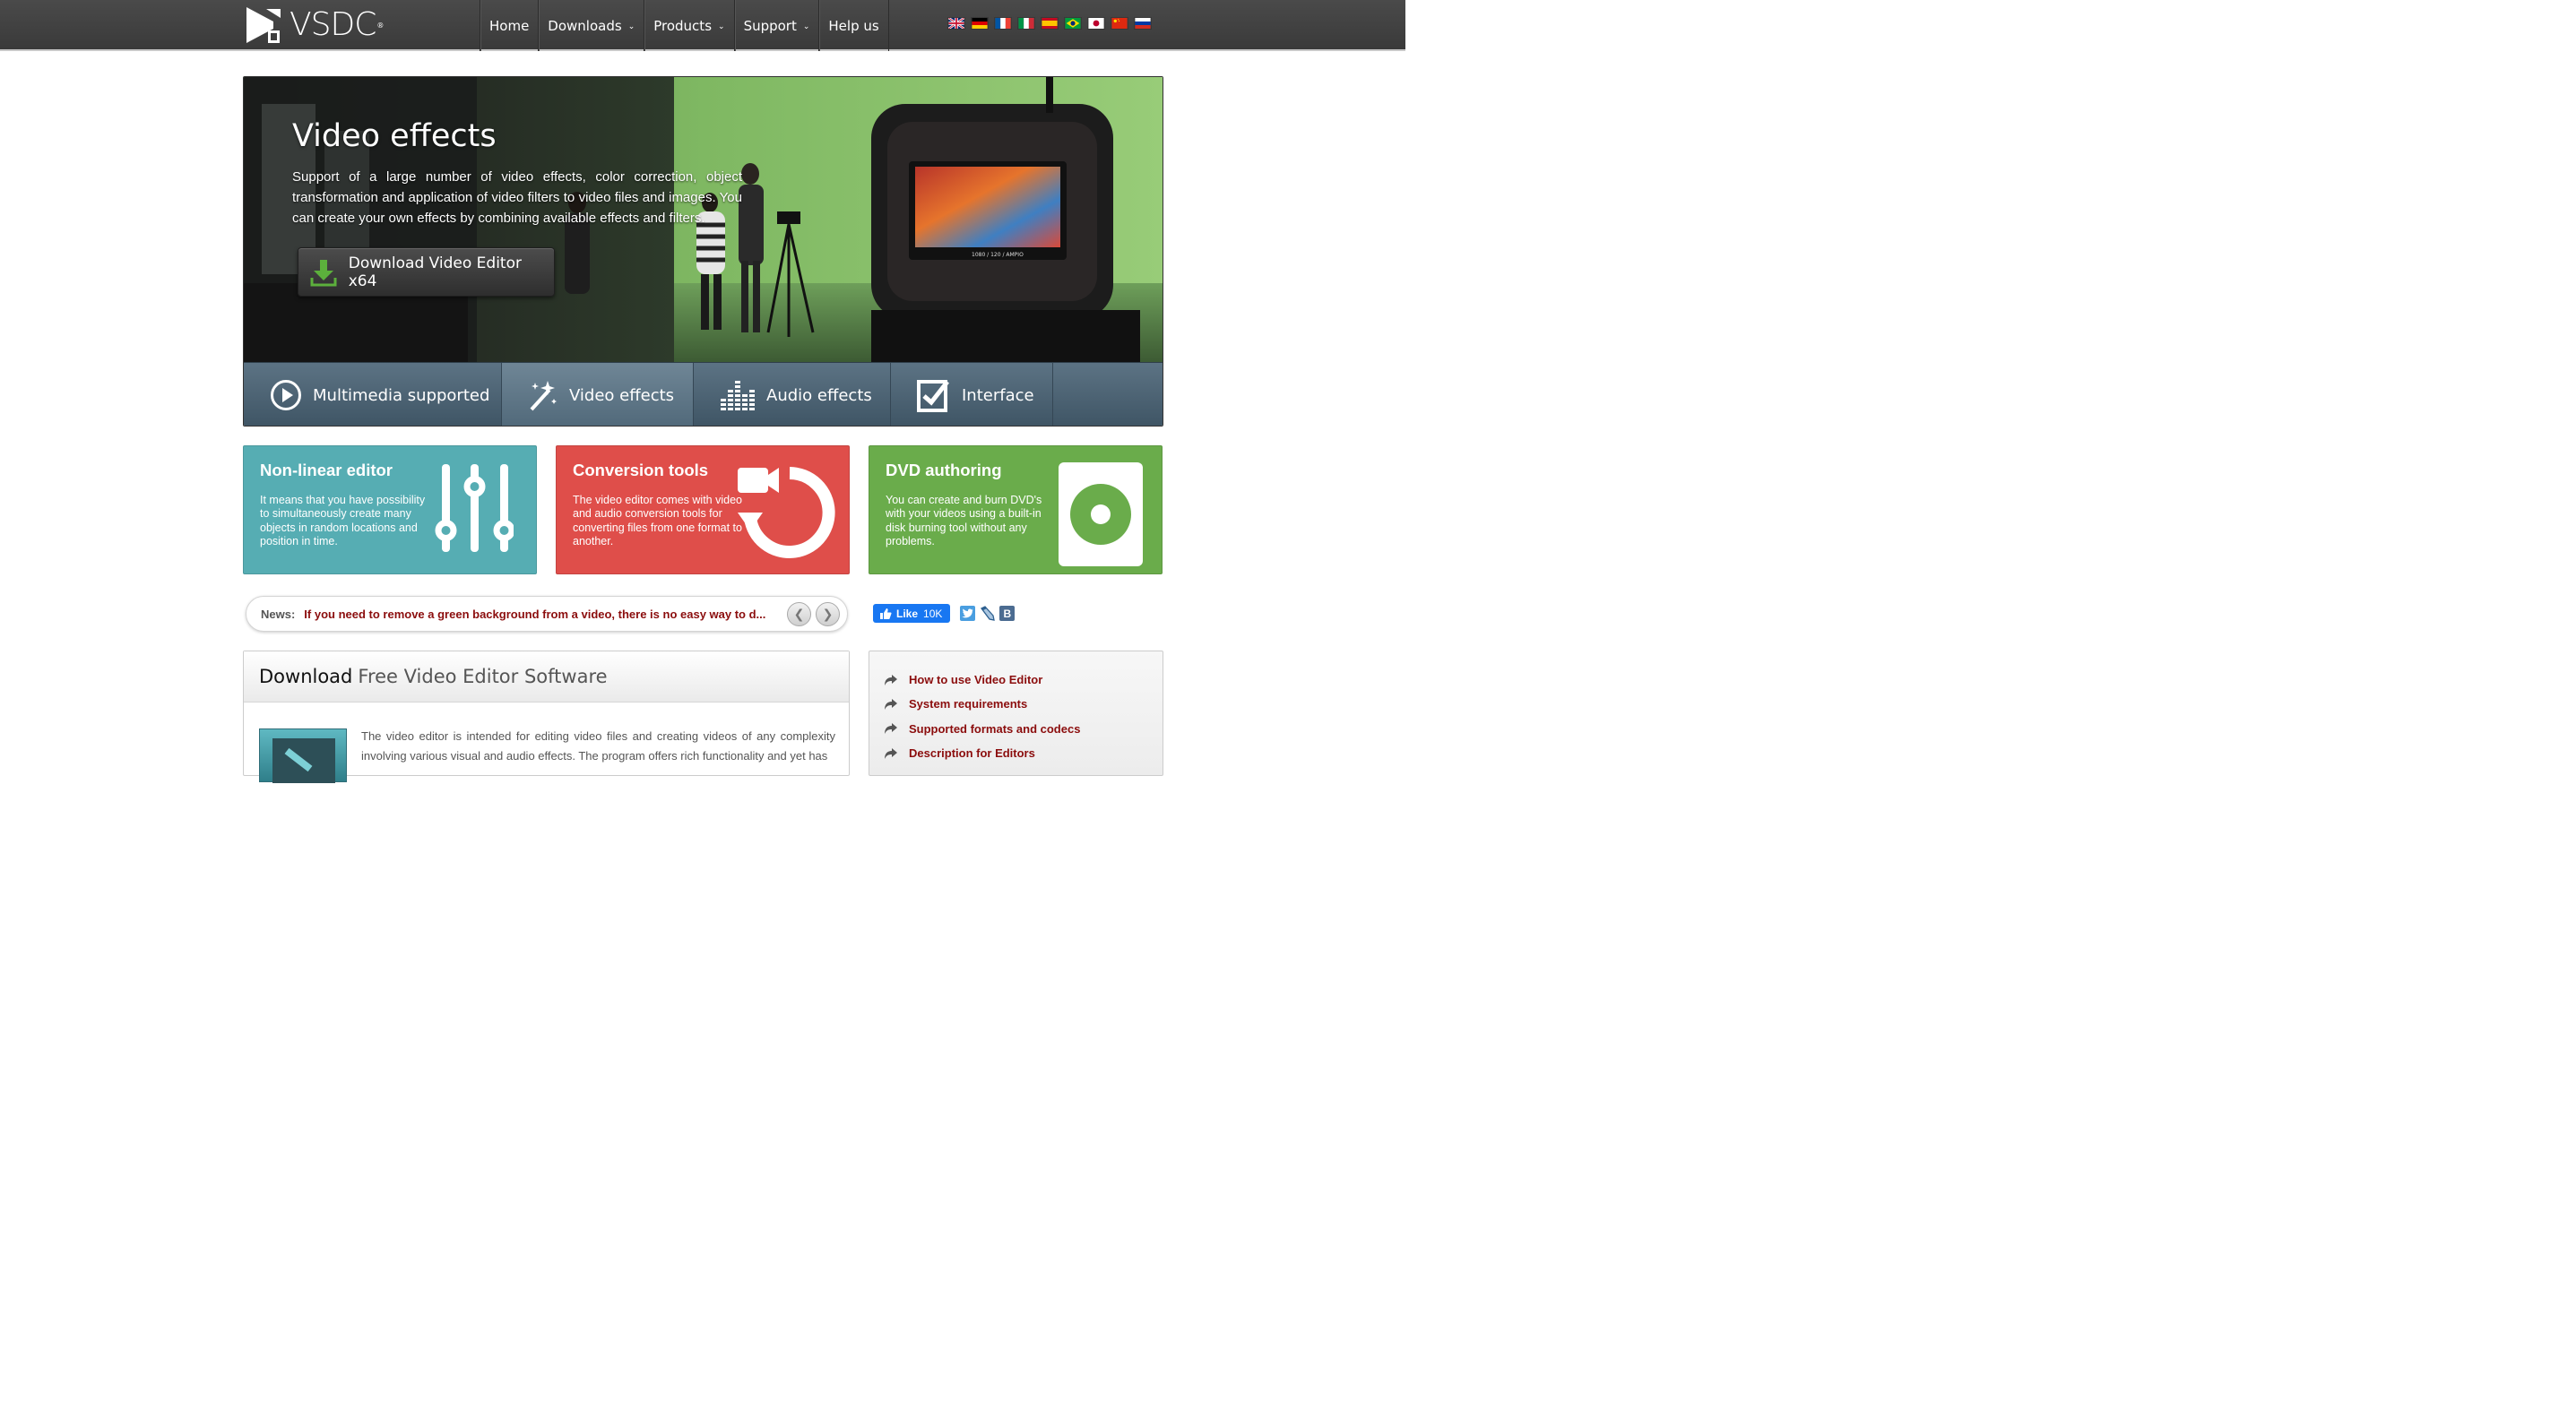 The height and width of the screenshot is (1405, 2576). I want to click on nav-support: Support ⌄, so click(776, 25).